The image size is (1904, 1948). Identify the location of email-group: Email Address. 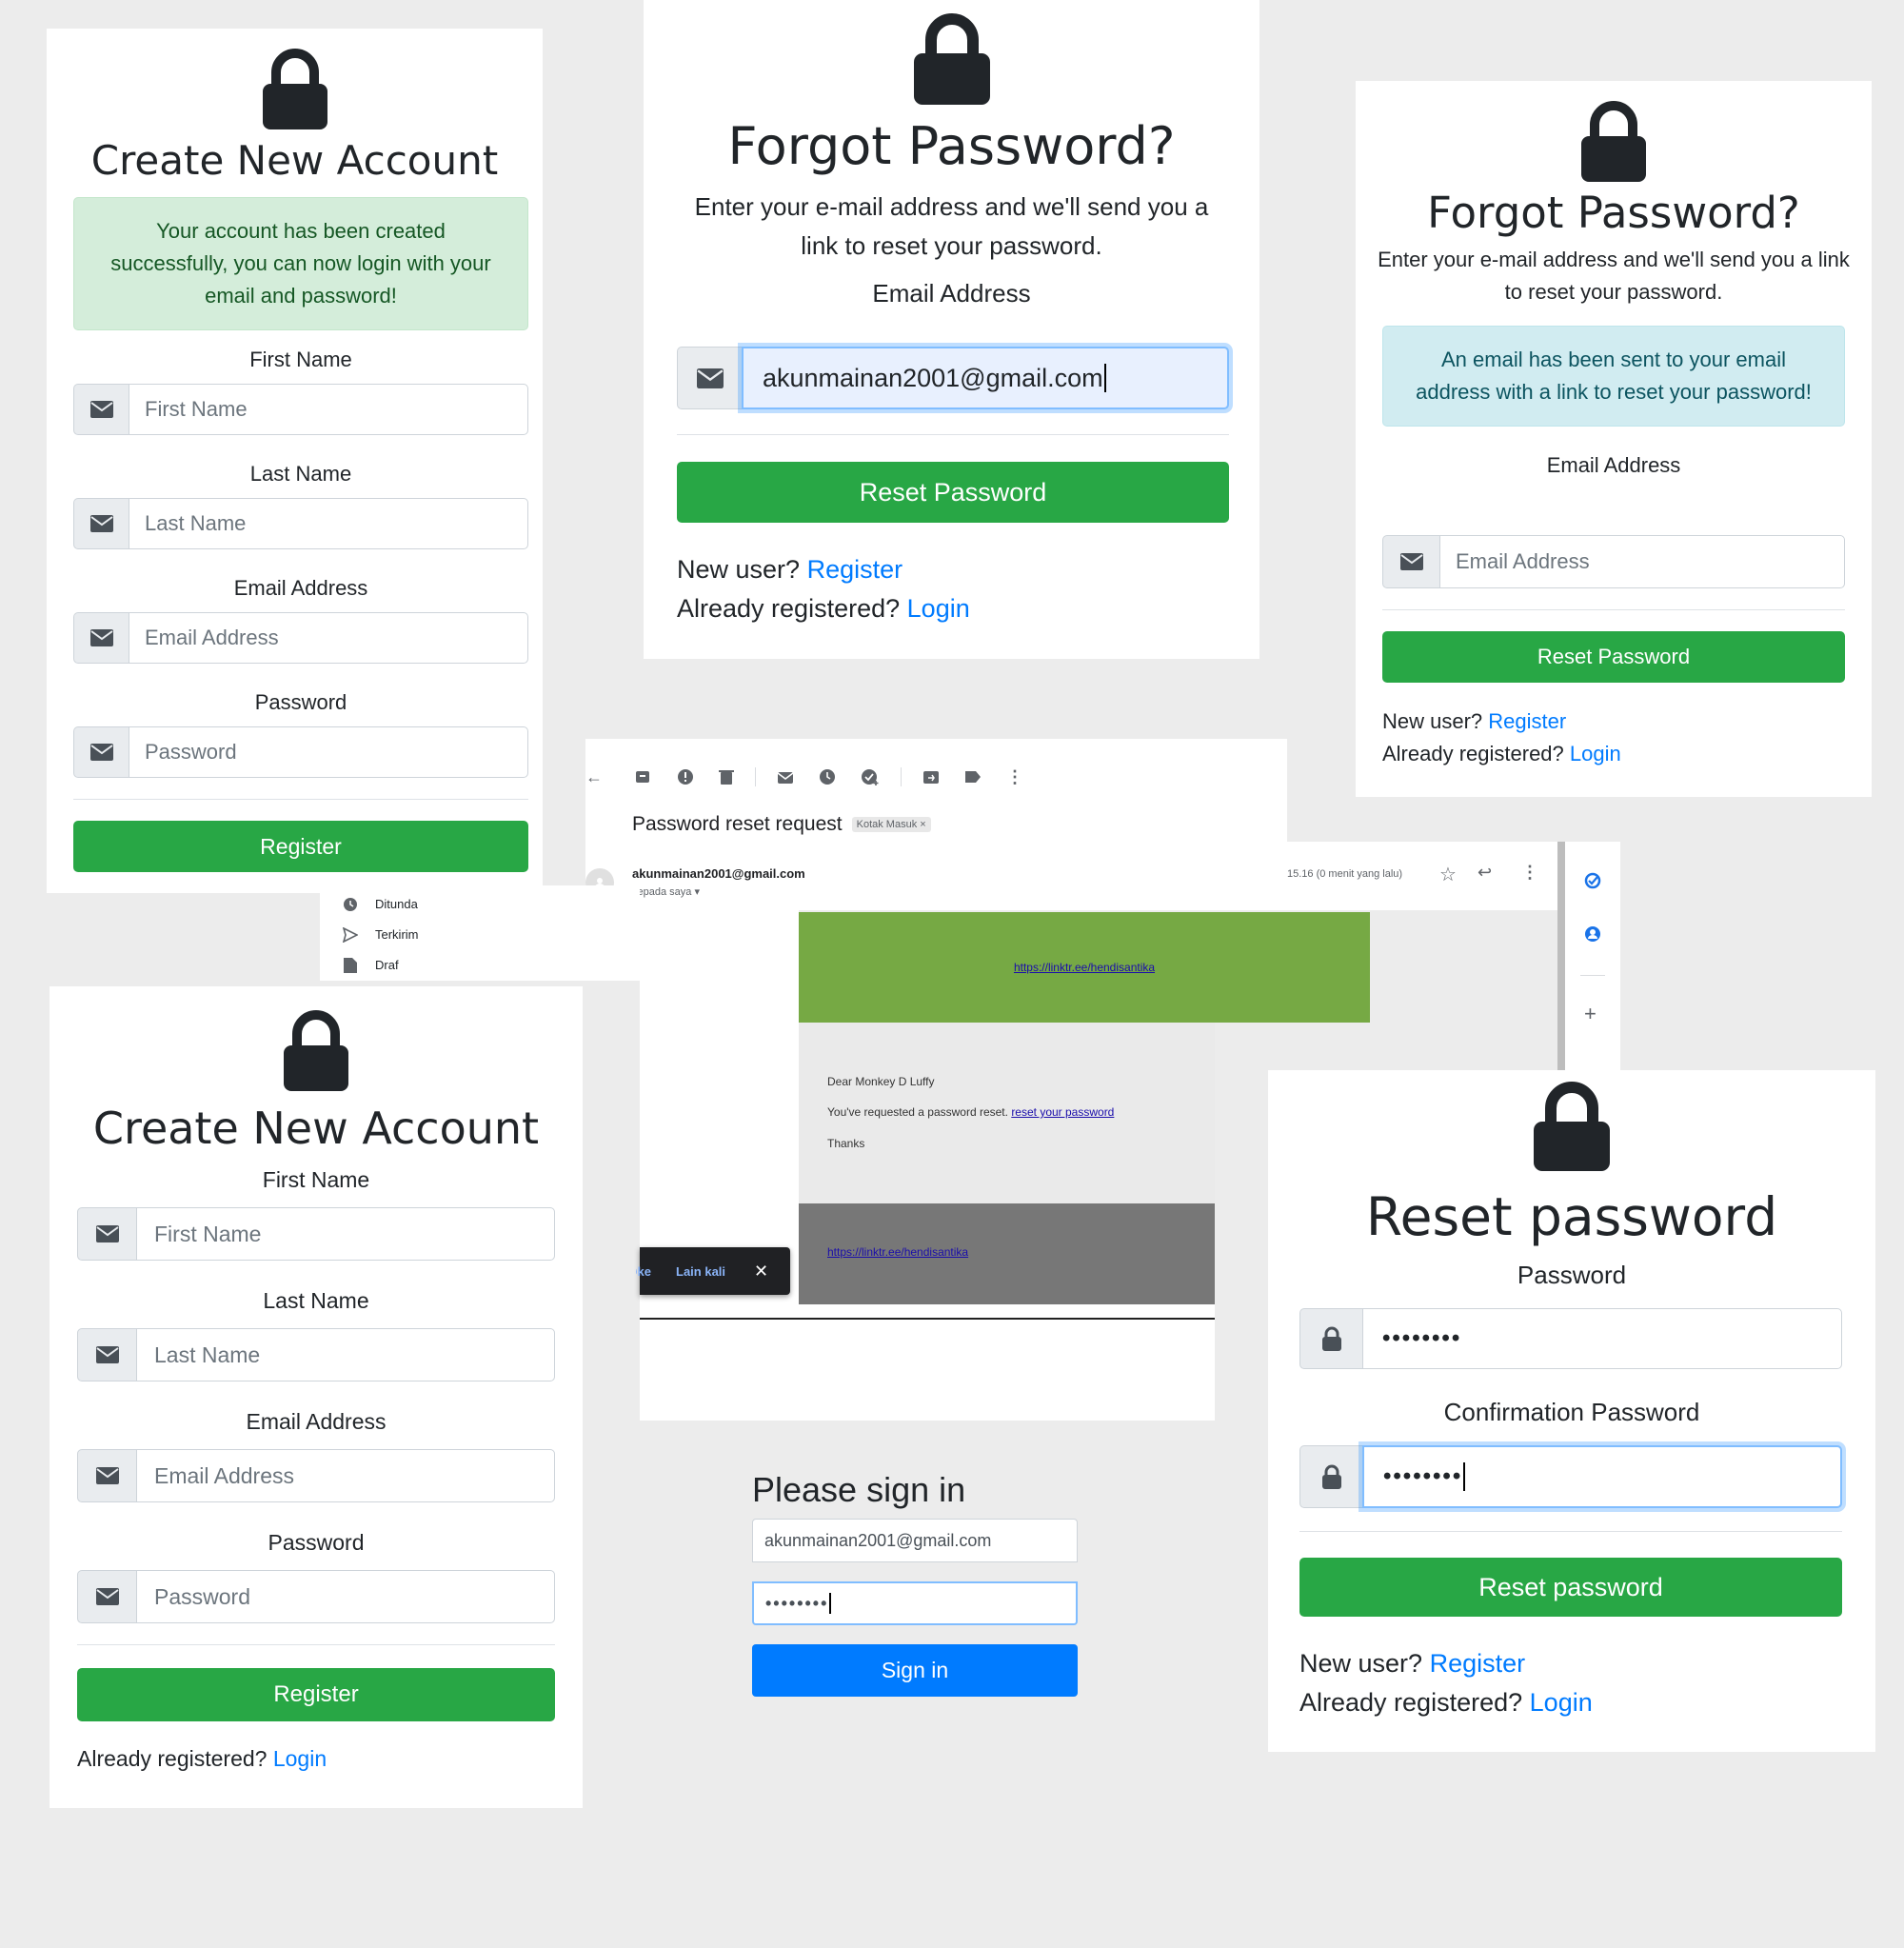
(1613, 561).